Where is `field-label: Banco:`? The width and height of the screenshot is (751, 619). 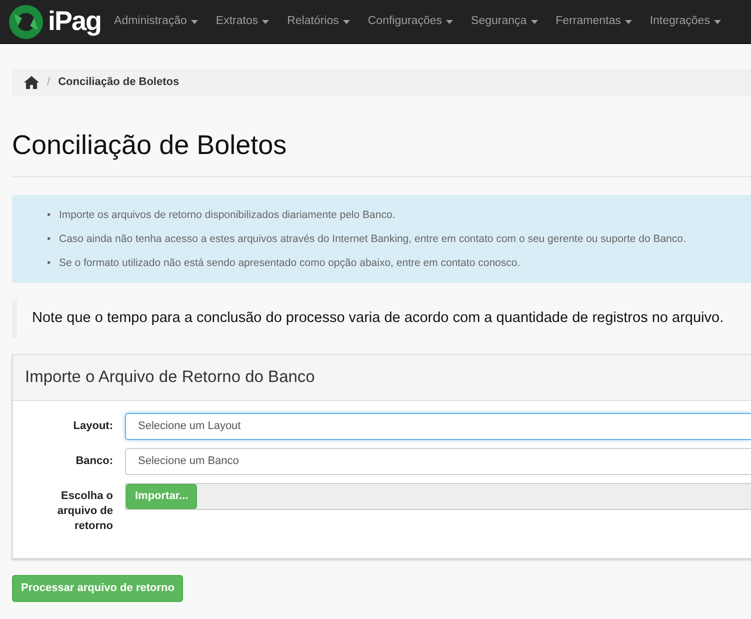
field-label: Banco: is located at coordinates (94, 460).